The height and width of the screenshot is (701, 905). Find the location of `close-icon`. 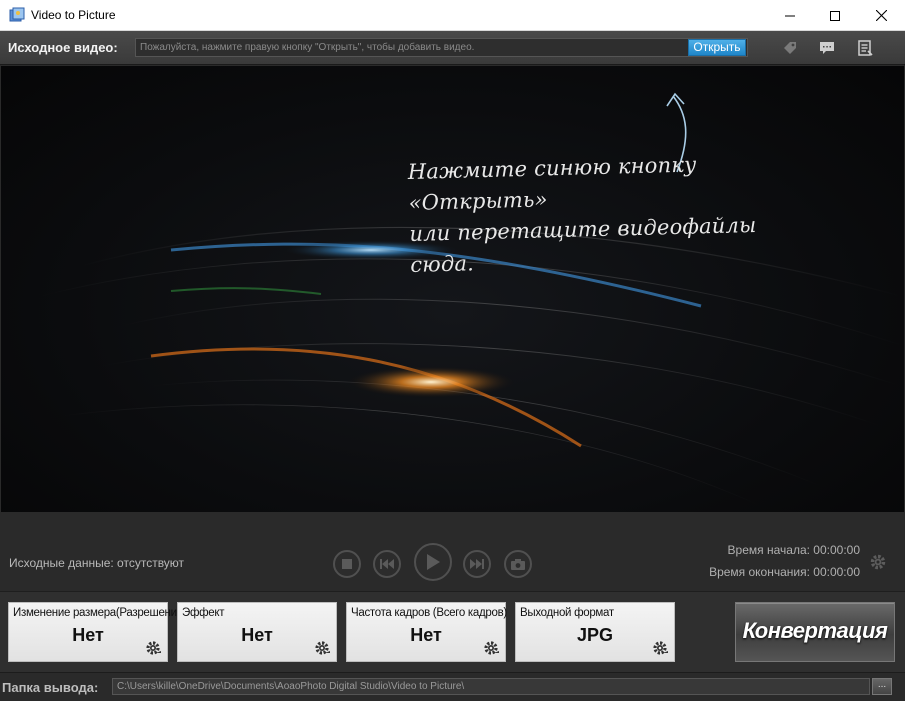

close-icon is located at coordinates (881, 15).